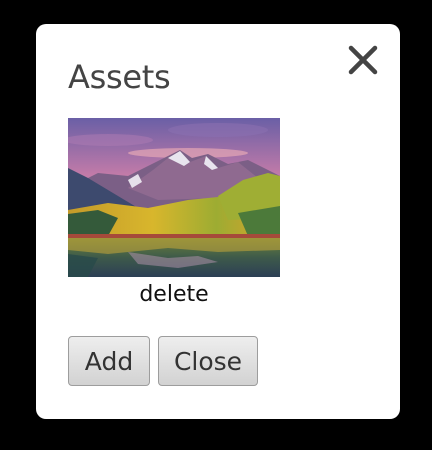 The image size is (432, 450). What do you see at coordinates (174, 295) in the screenshot?
I see `delete-asset-link: delete` at bounding box center [174, 295].